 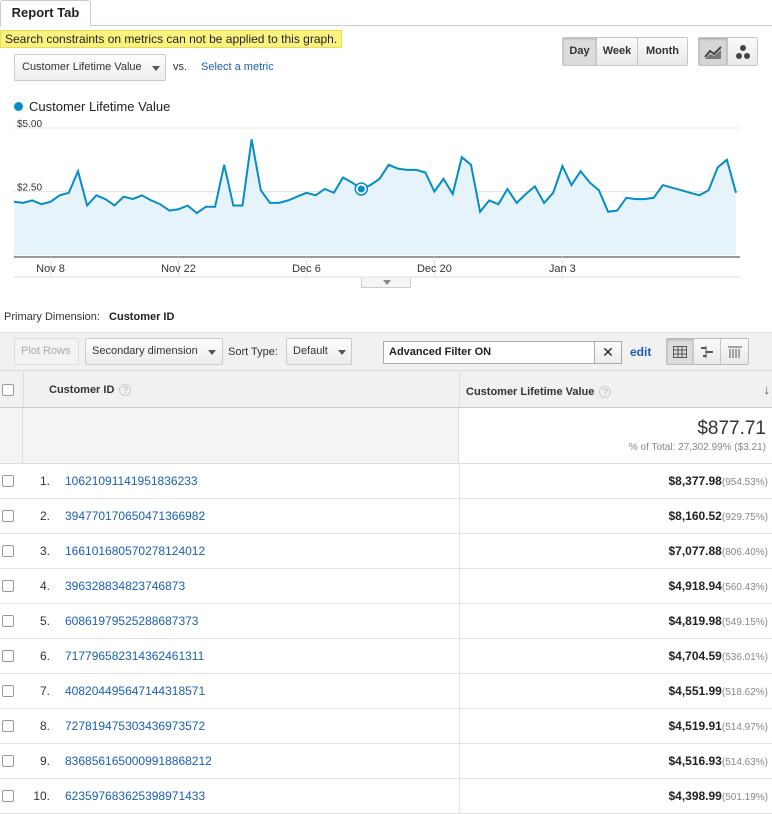 I want to click on primary-dimension: Primary Dimension: Customer ID, so click(x=89, y=317).